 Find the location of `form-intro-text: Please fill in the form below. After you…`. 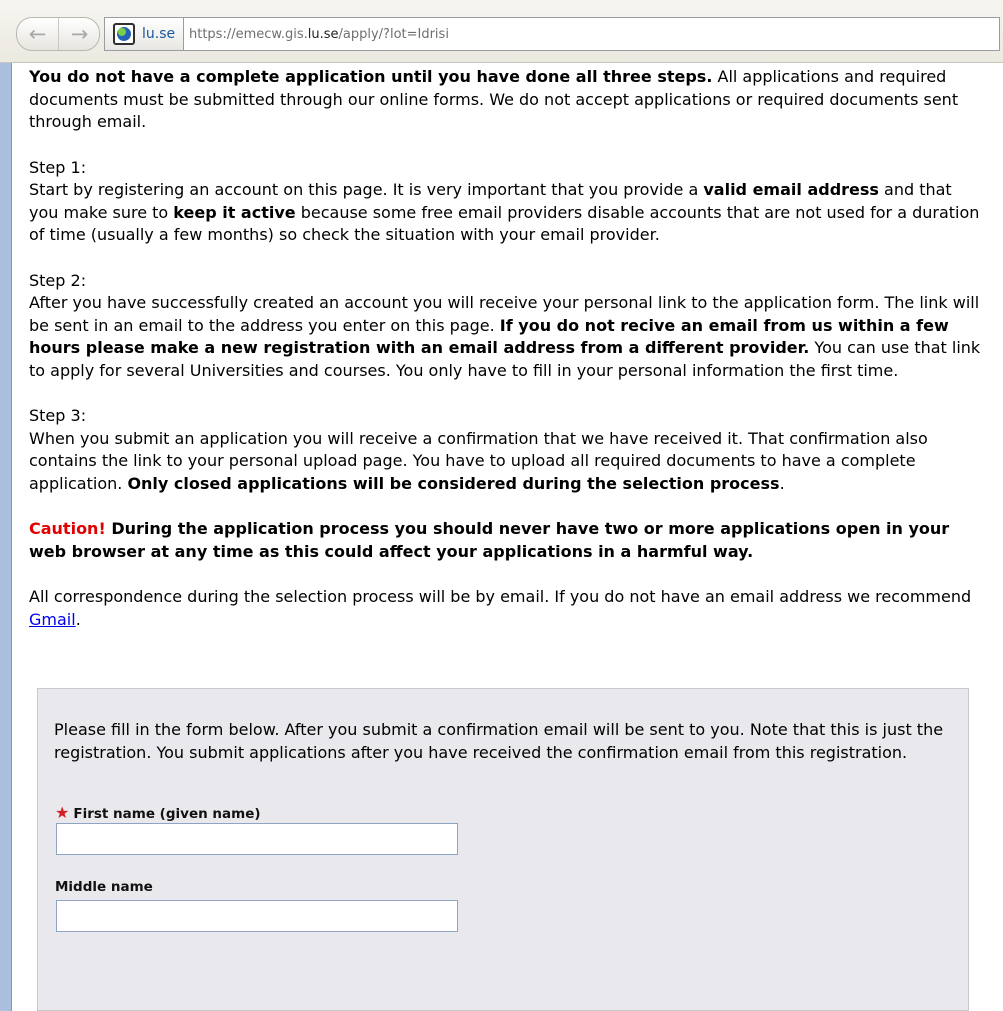

form-intro-text: Please fill in the form below. After you… is located at coordinates (499, 741).